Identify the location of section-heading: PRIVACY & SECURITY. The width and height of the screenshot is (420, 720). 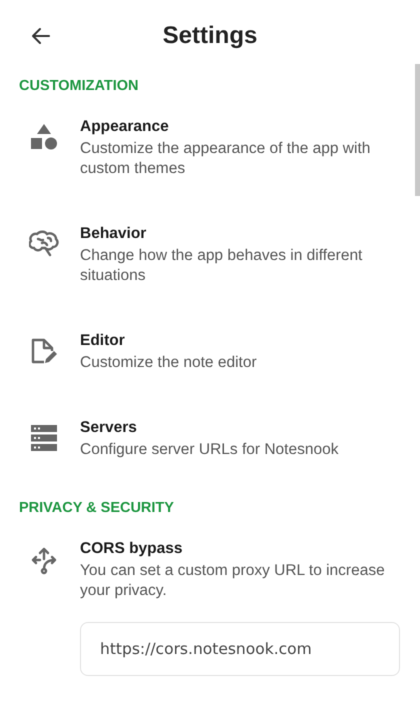
(96, 508).